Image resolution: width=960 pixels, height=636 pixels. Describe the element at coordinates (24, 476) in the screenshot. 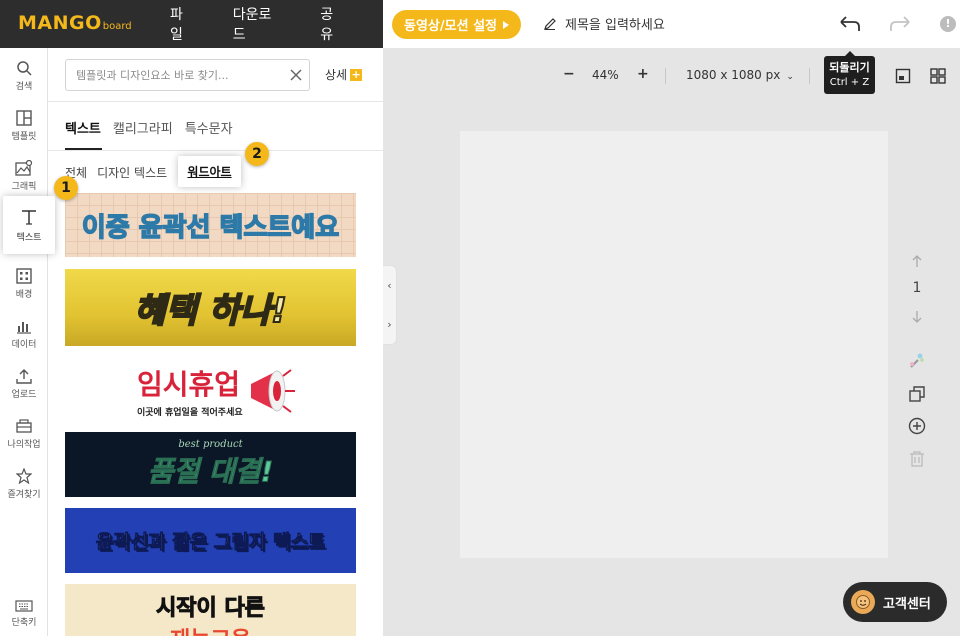

I see `star-icon` at that location.